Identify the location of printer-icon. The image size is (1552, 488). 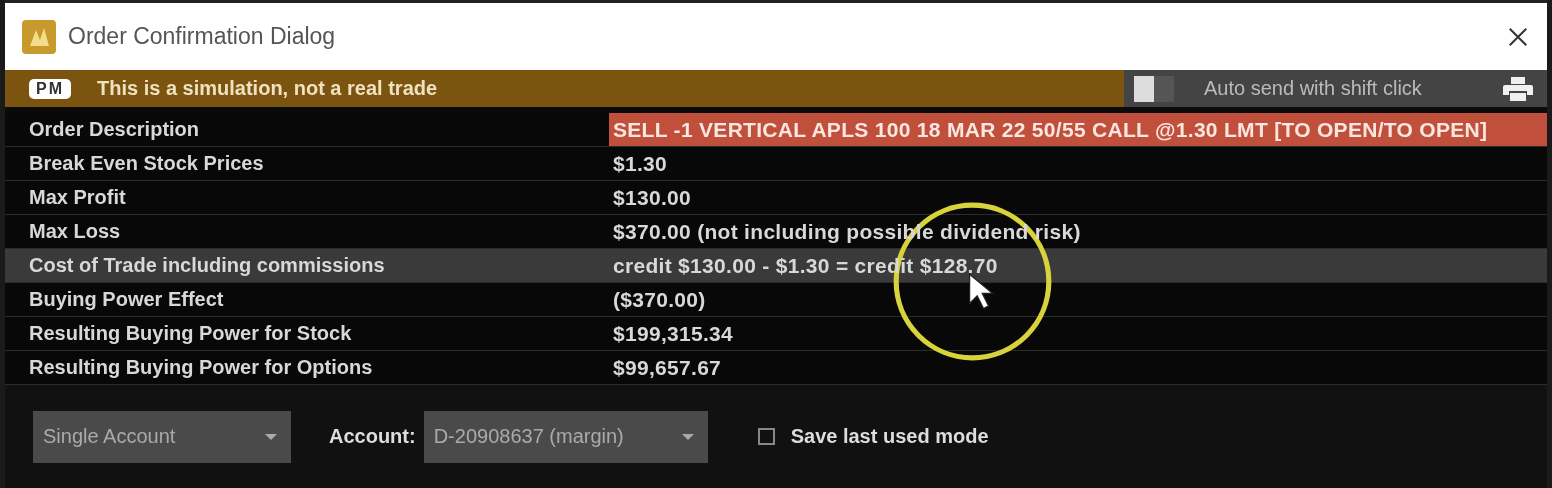
(1518, 88).